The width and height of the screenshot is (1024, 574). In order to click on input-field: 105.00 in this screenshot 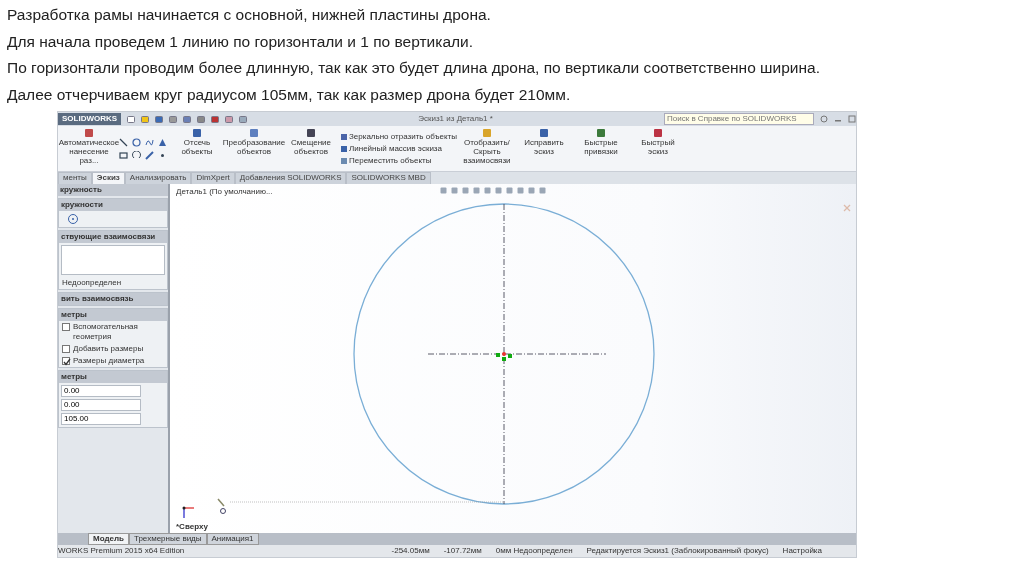, I will do `click(101, 419)`.